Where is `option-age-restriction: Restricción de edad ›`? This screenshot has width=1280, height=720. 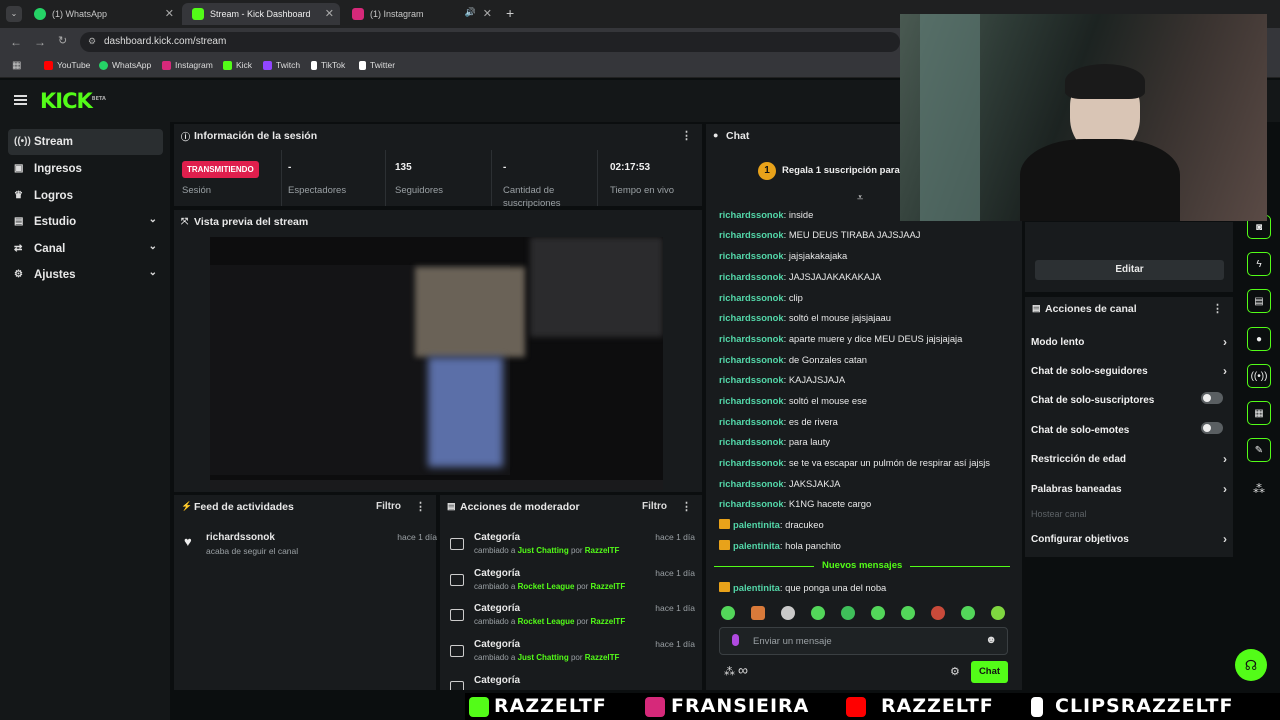
option-age-restriction: Restricción de edad › is located at coordinates (1129, 459).